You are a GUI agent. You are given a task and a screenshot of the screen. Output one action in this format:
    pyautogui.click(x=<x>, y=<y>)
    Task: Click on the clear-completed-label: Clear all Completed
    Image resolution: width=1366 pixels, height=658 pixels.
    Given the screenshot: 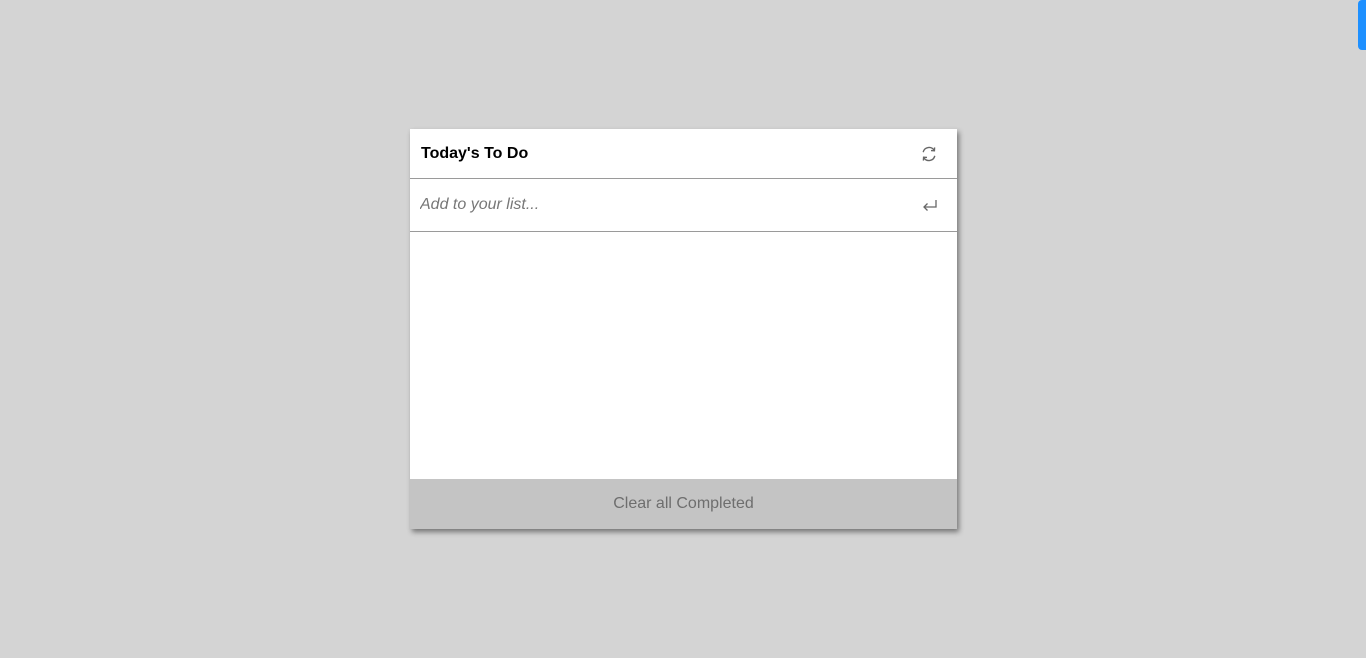 What is the action you would take?
    pyautogui.click(x=683, y=503)
    